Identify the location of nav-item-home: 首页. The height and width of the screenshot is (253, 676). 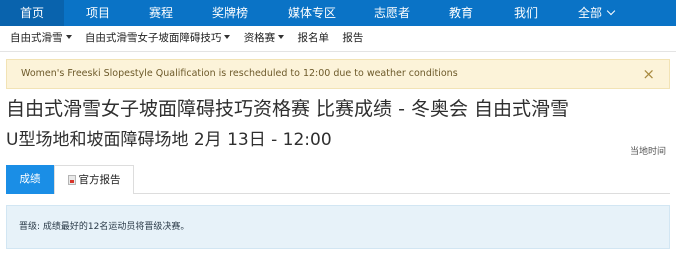
(32, 13).